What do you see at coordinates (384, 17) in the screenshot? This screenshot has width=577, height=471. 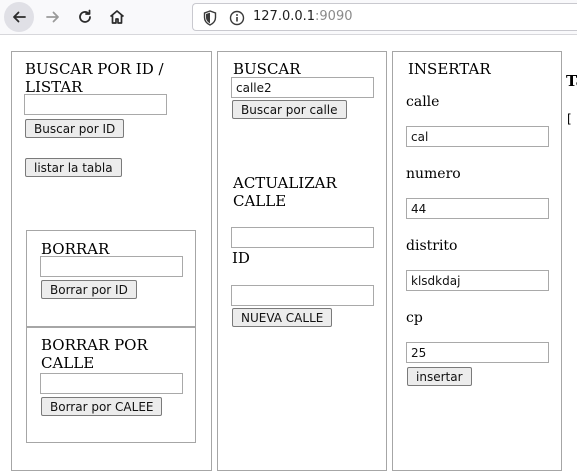 I see `address-bar: 127.0.0.1:9090` at bounding box center [384, 17].